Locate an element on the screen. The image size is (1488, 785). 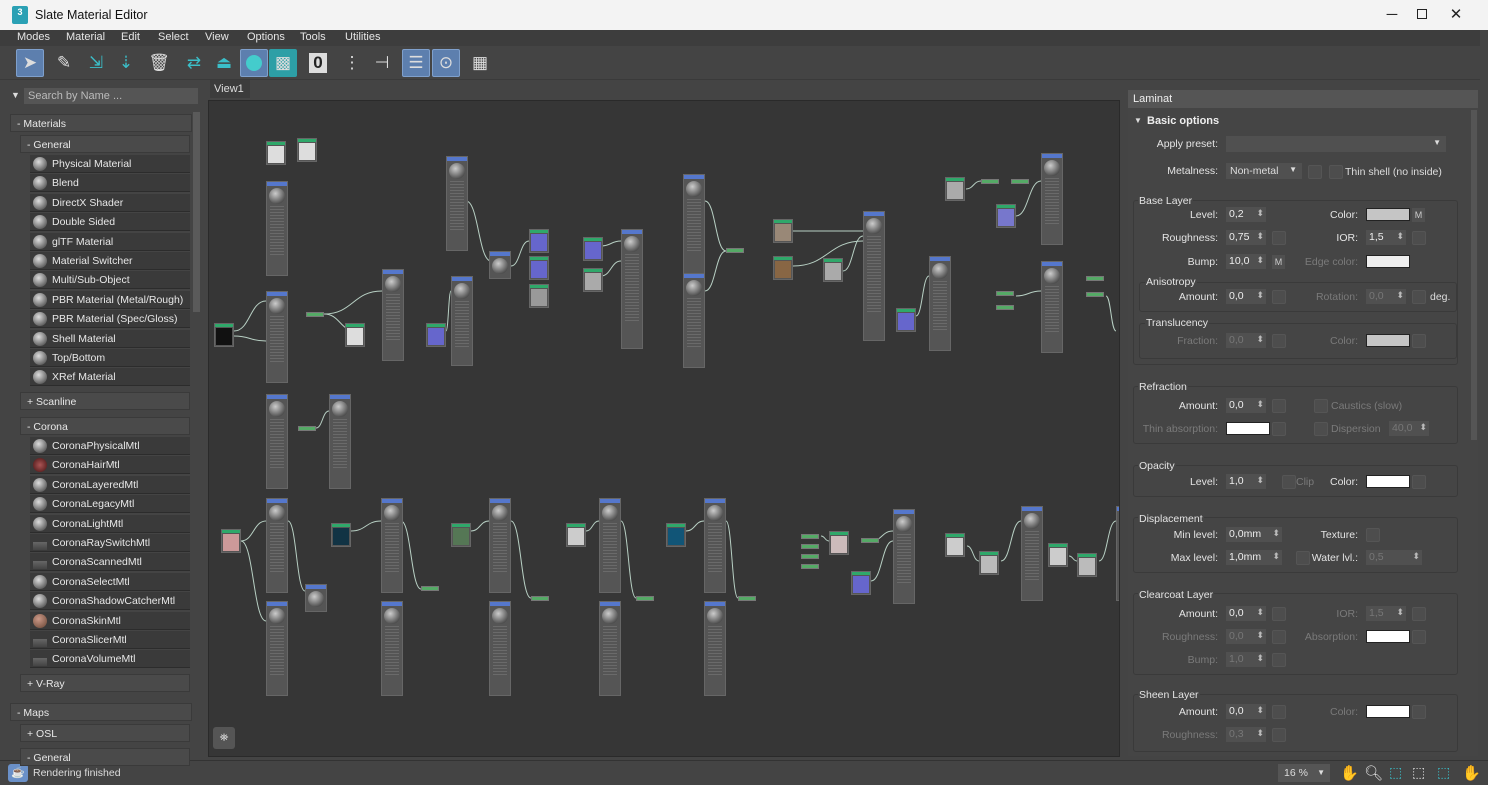
bump-spinner: 10,0 is located at coordinates (1246, 261).